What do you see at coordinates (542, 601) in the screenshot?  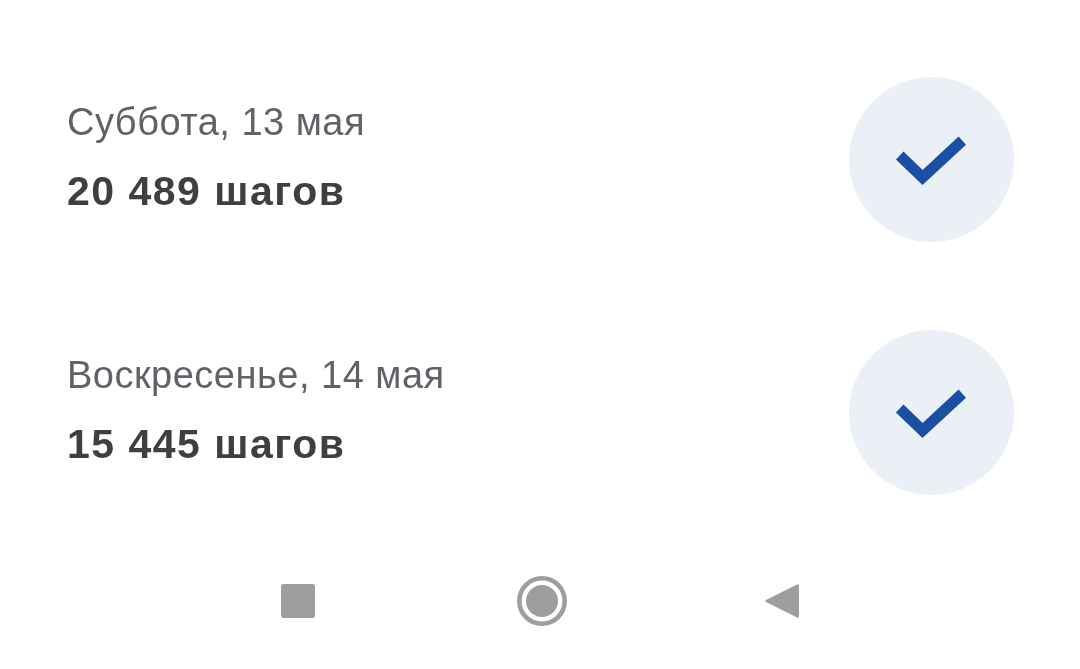 I see `home-ring-icon` at bounding box center [542, 601].